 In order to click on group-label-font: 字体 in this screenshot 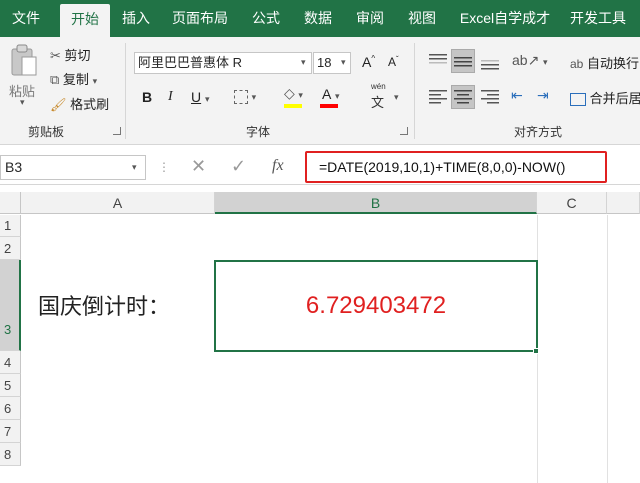, I will do `click(258, 132)`.